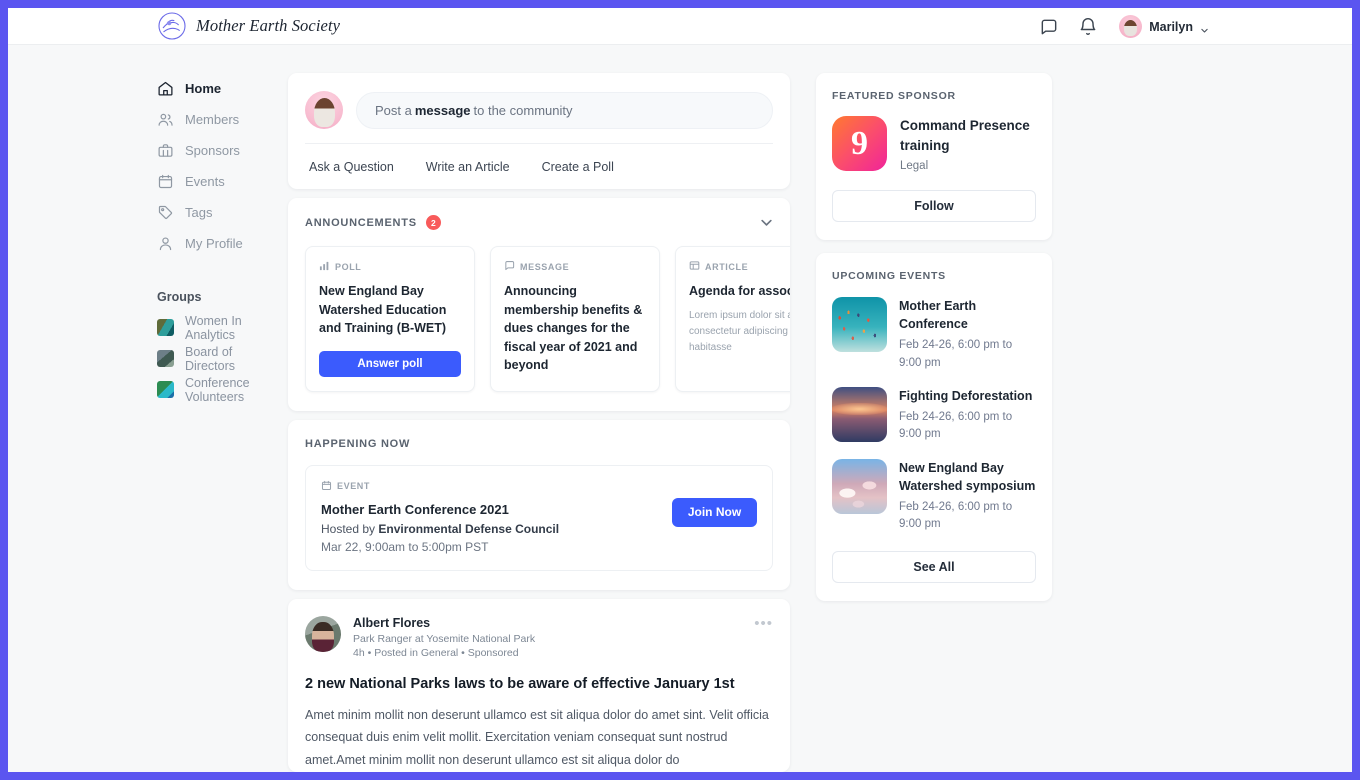 This screenshot has height=780, width=1360. What do you see at coordinates (361, 222) in the screenshot?
I see `announcements-title: ANNOUNCEMENTS` at bounding box center [361, 222].